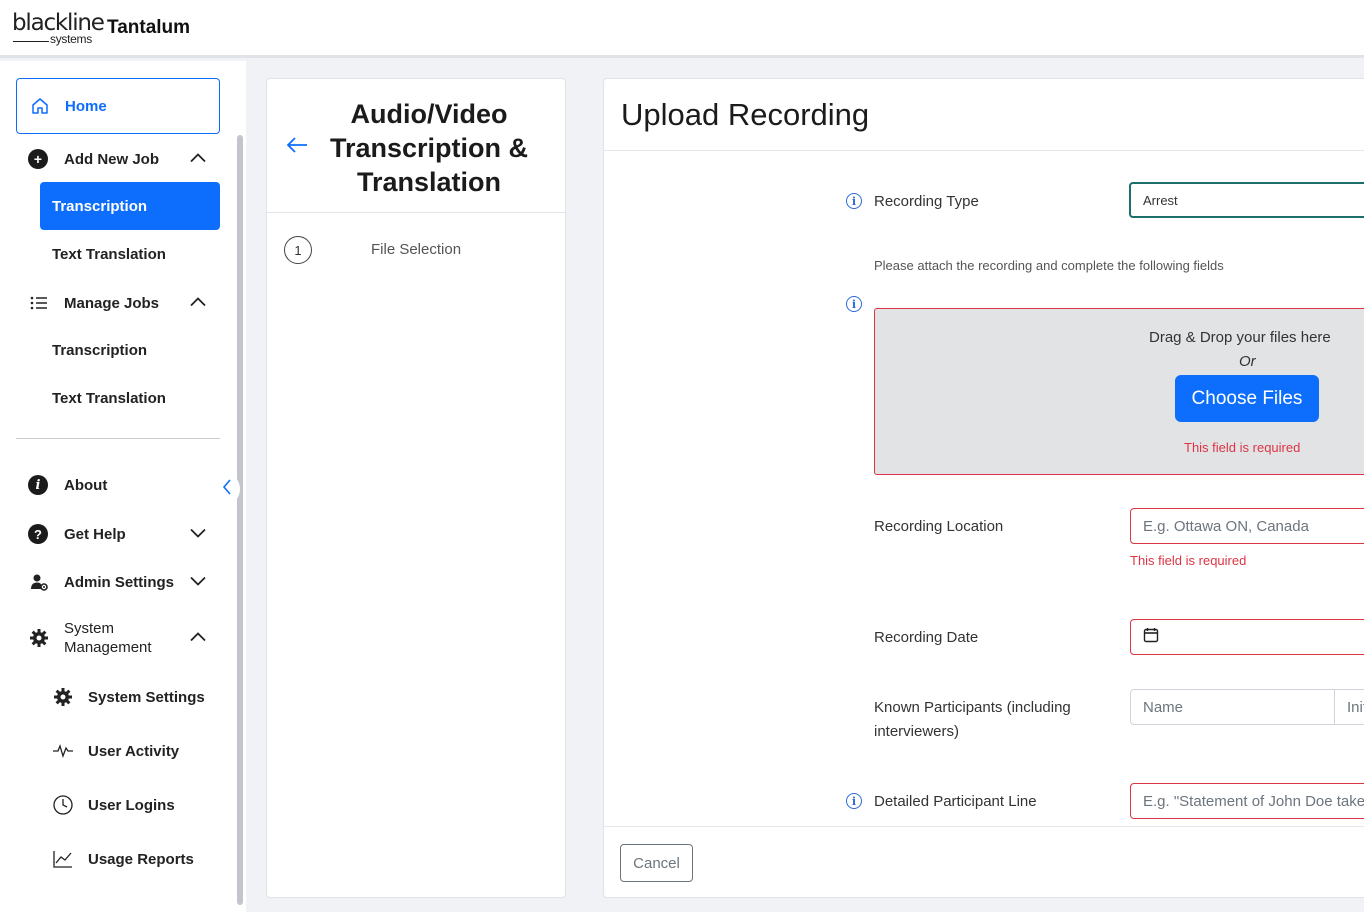  What do you see at coordinates (227, 489) in the screenshot?
I see `chevron-left-icon` at bounding box center [227, 489].